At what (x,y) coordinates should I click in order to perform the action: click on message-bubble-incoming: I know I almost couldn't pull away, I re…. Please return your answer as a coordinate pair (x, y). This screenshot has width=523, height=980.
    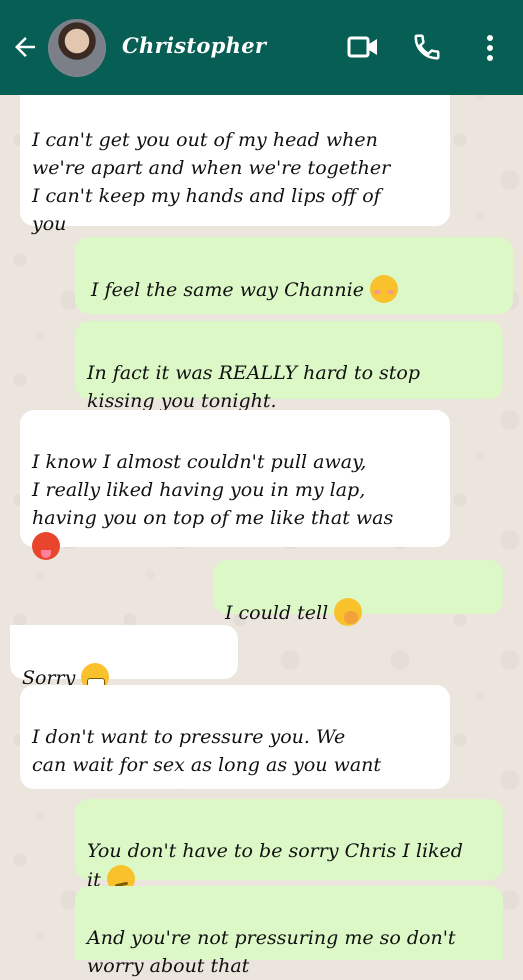
    Looking at the image, I should click on (235, 485).